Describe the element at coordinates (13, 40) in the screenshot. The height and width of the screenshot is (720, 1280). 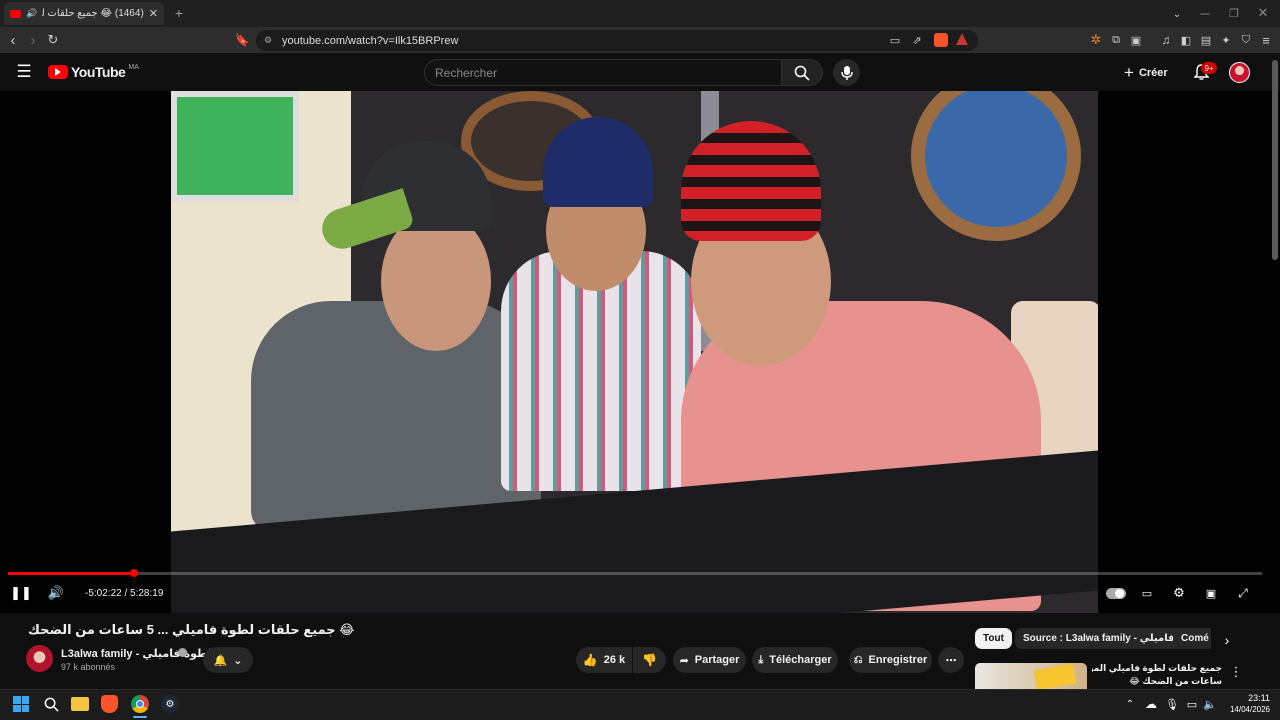
I see `back-icon: ‹` at that location.